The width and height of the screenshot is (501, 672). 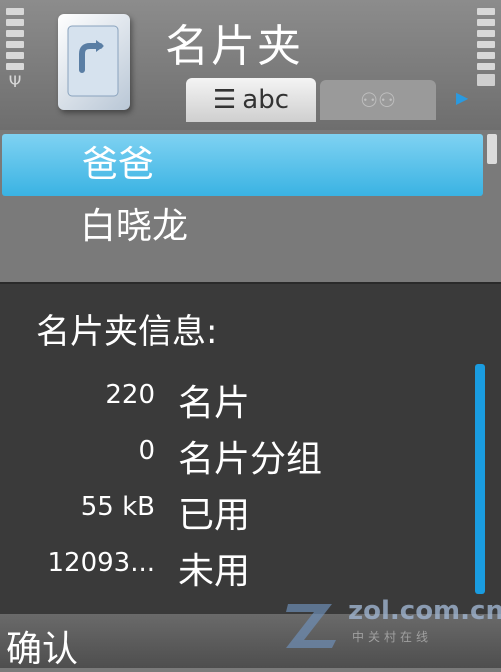 What do you see at coordinates (462, 97) in the screenshot?
I see `tab-next-arrow-icon: ▶` at bounding box center [462, 97].